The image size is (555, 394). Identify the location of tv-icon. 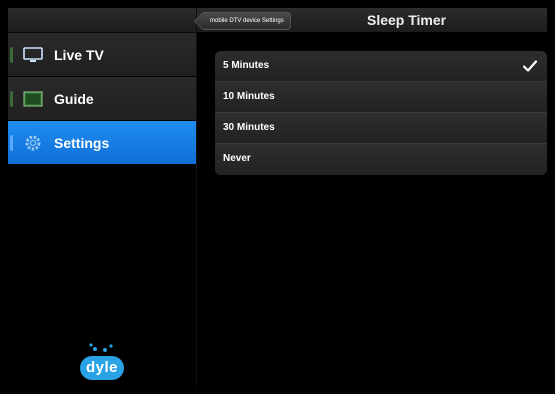
(33, 55).